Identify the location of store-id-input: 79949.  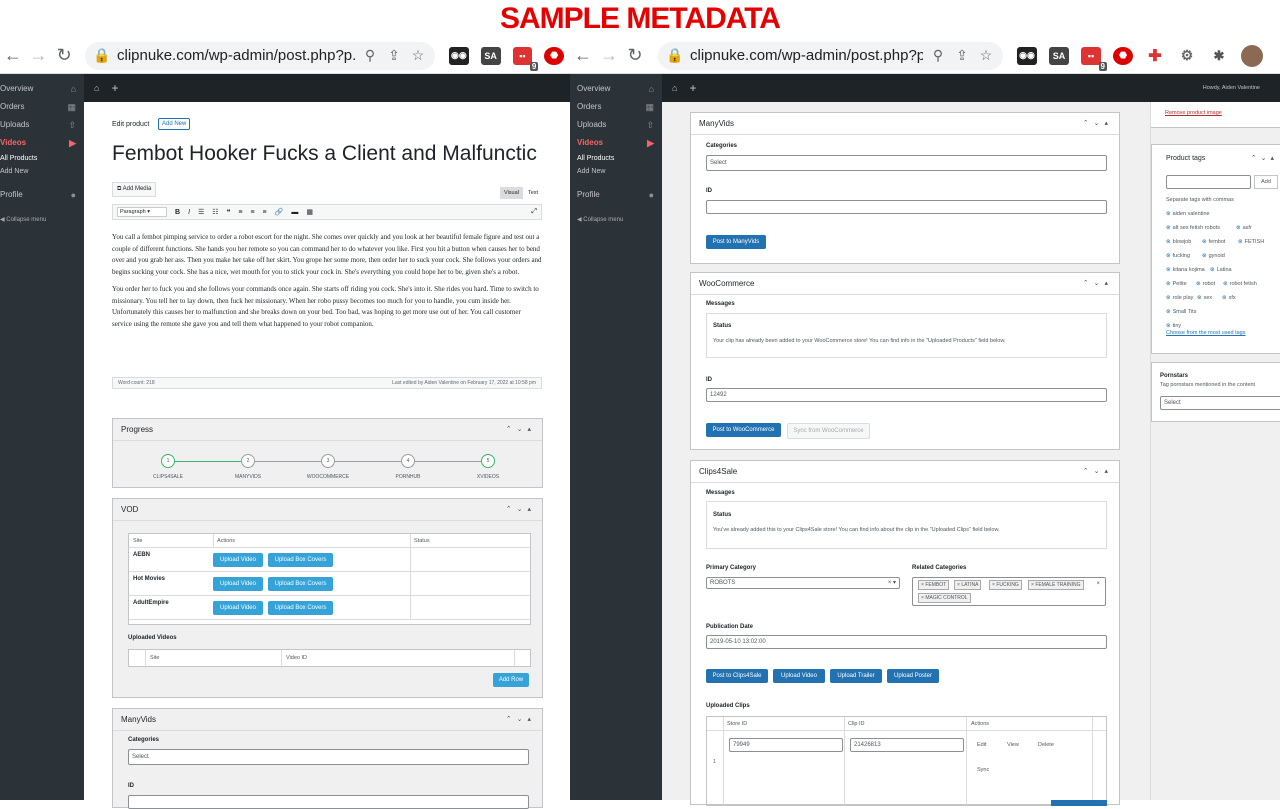
(786, 745).